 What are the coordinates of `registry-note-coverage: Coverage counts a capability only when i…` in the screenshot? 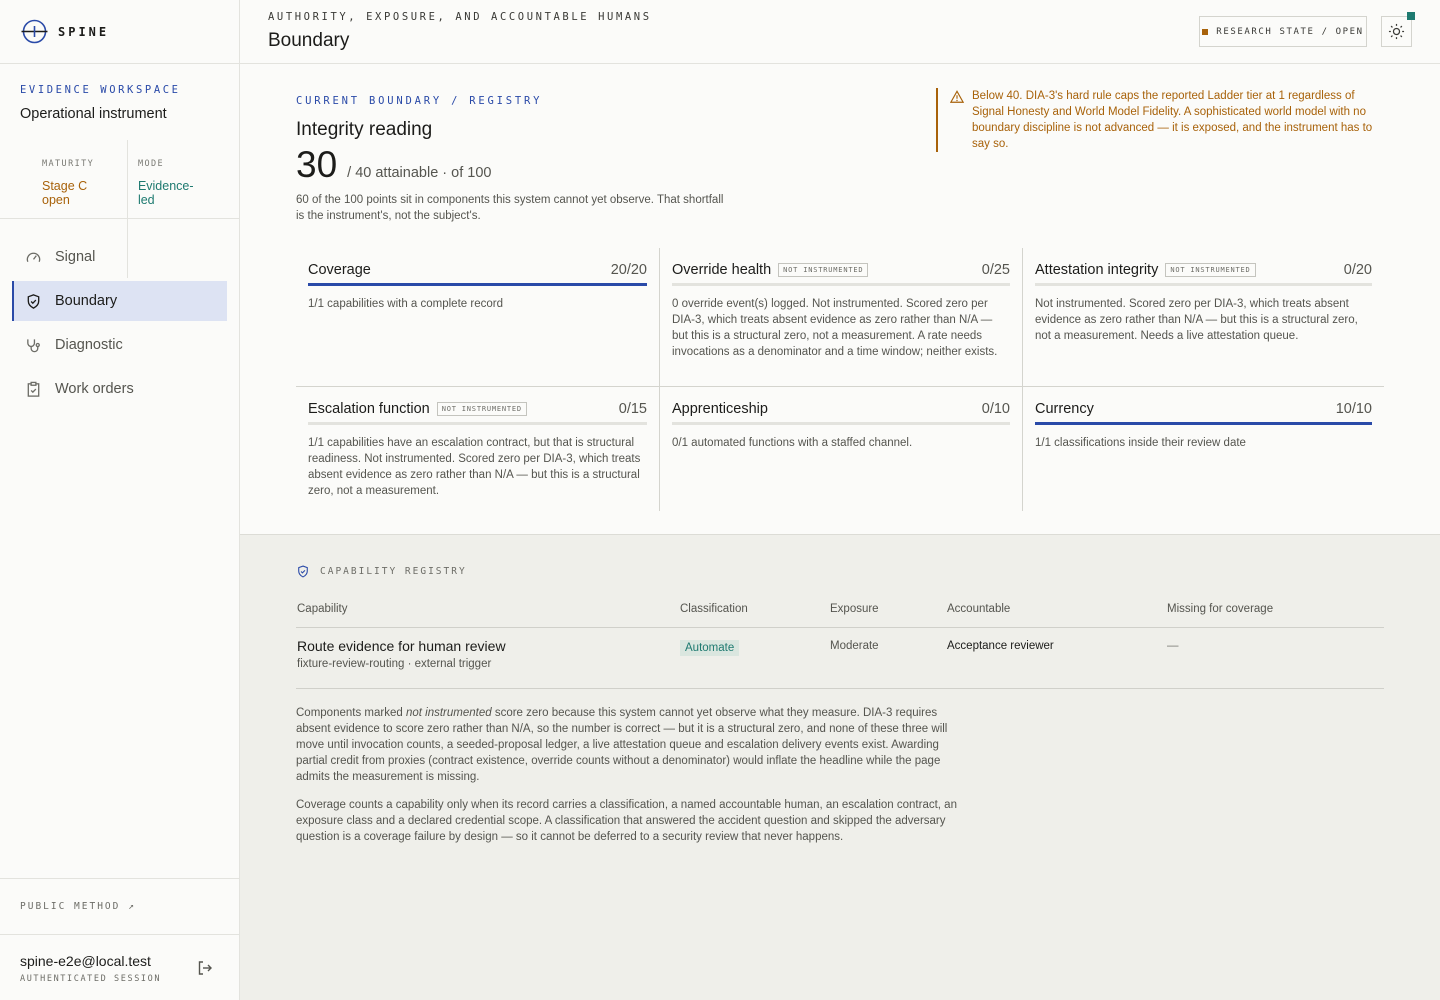 It's located at (626, 821).